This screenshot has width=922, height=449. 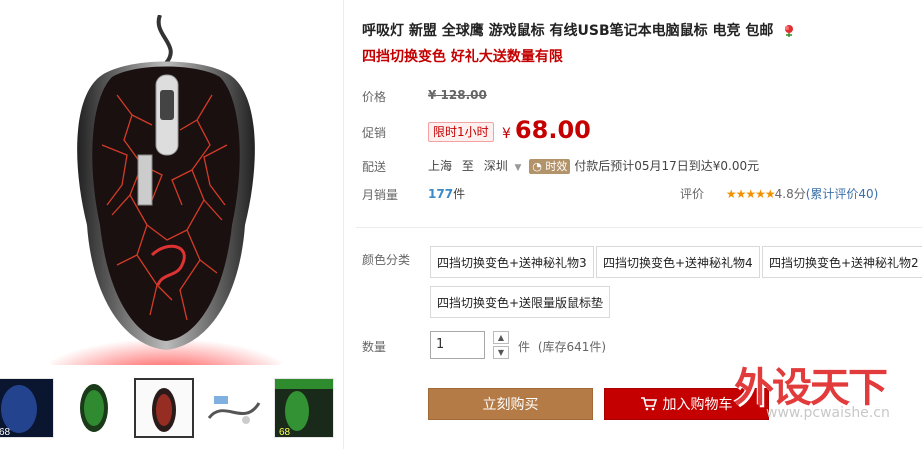 I want to click on current-price-value: 68.00, so click(x=552, y=130).